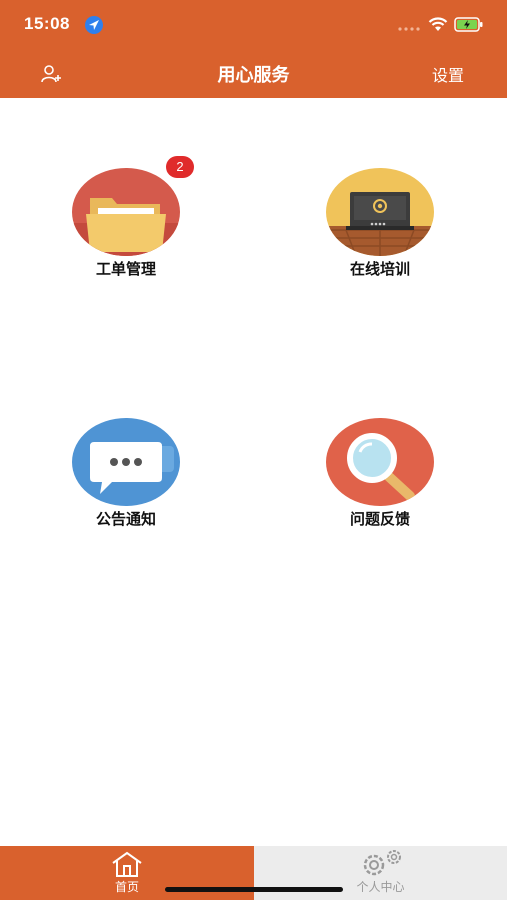 This screenshot has height=900, width=507. I want to click on folder-icon, so click(126, 212).